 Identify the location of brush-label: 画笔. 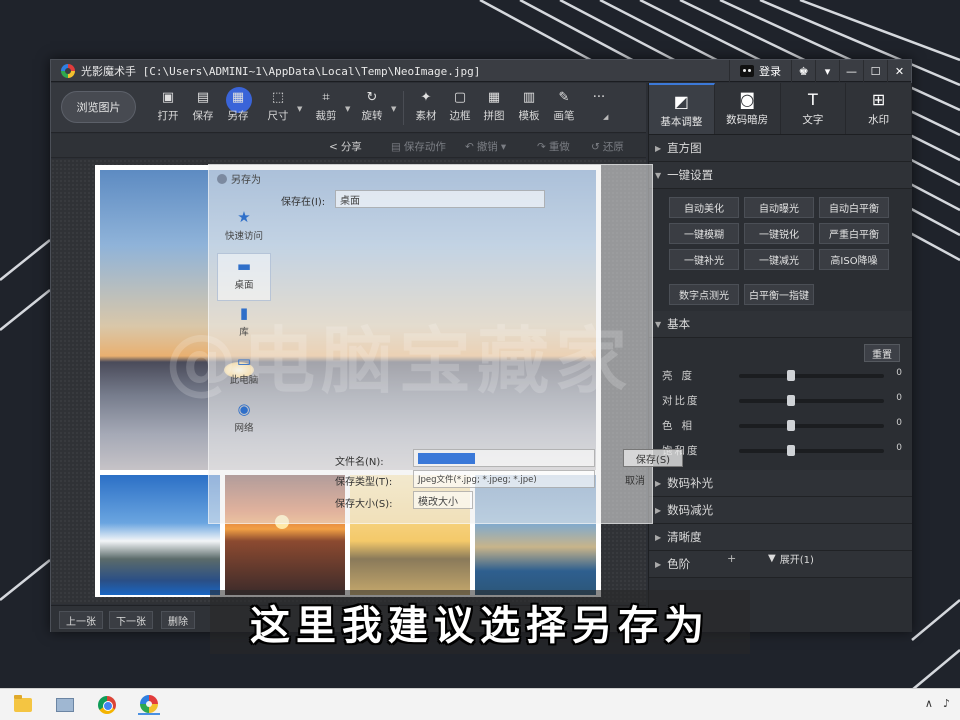
(564, 116).